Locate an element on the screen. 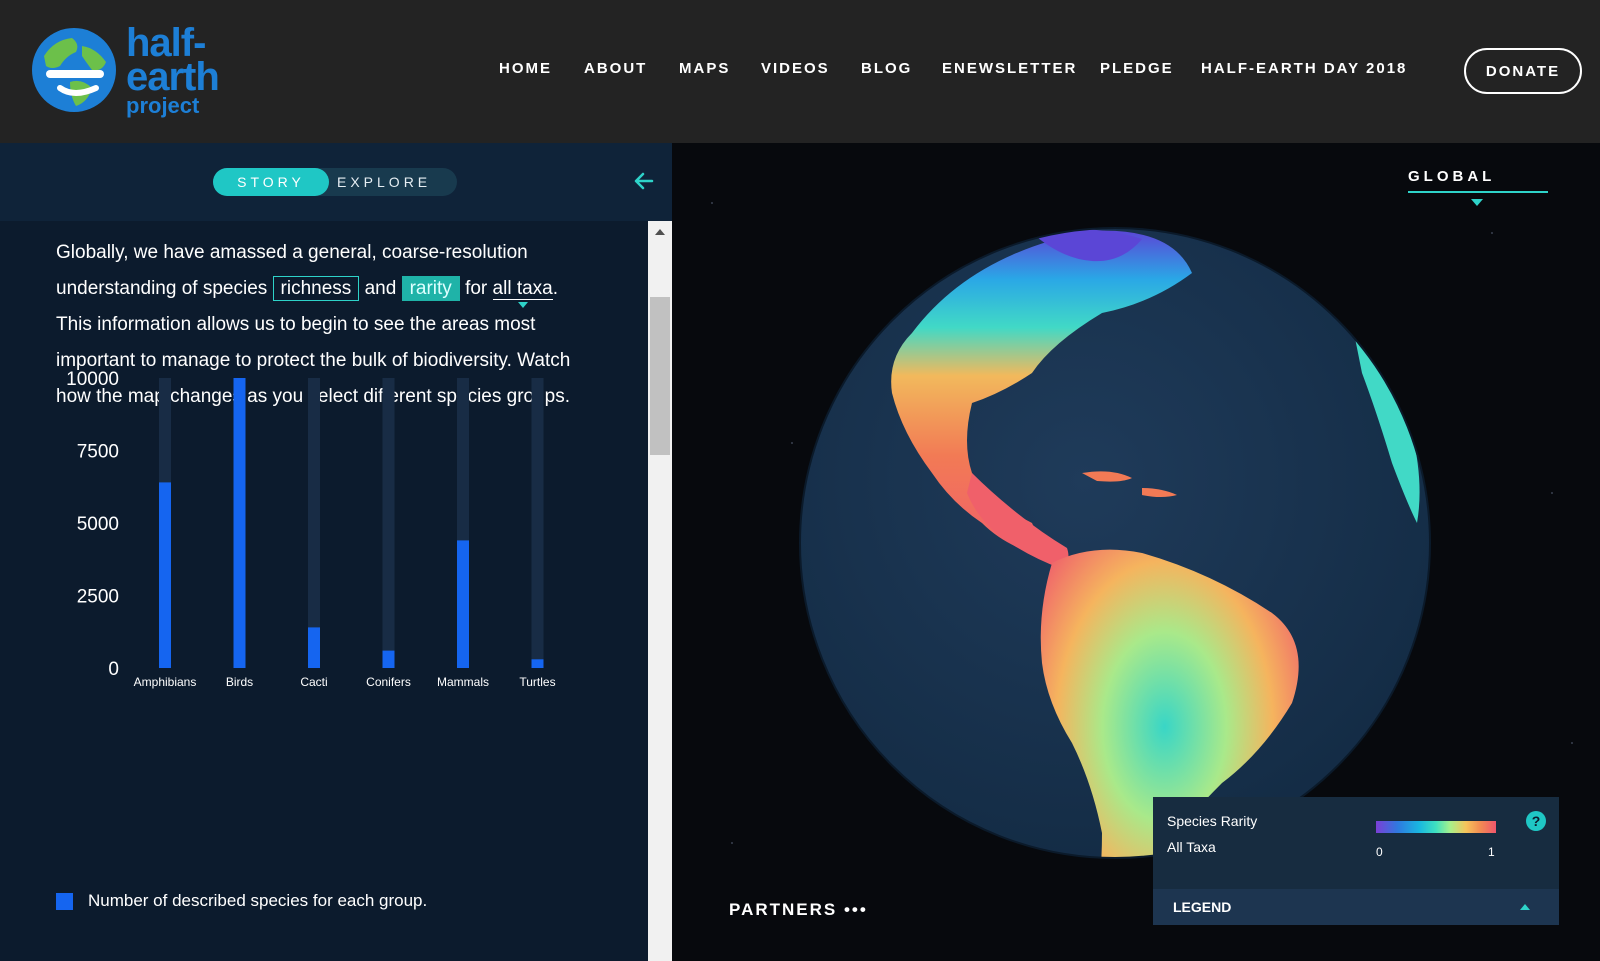  panel-header: STORY EXPLORE is located at coordinates (336, 182).